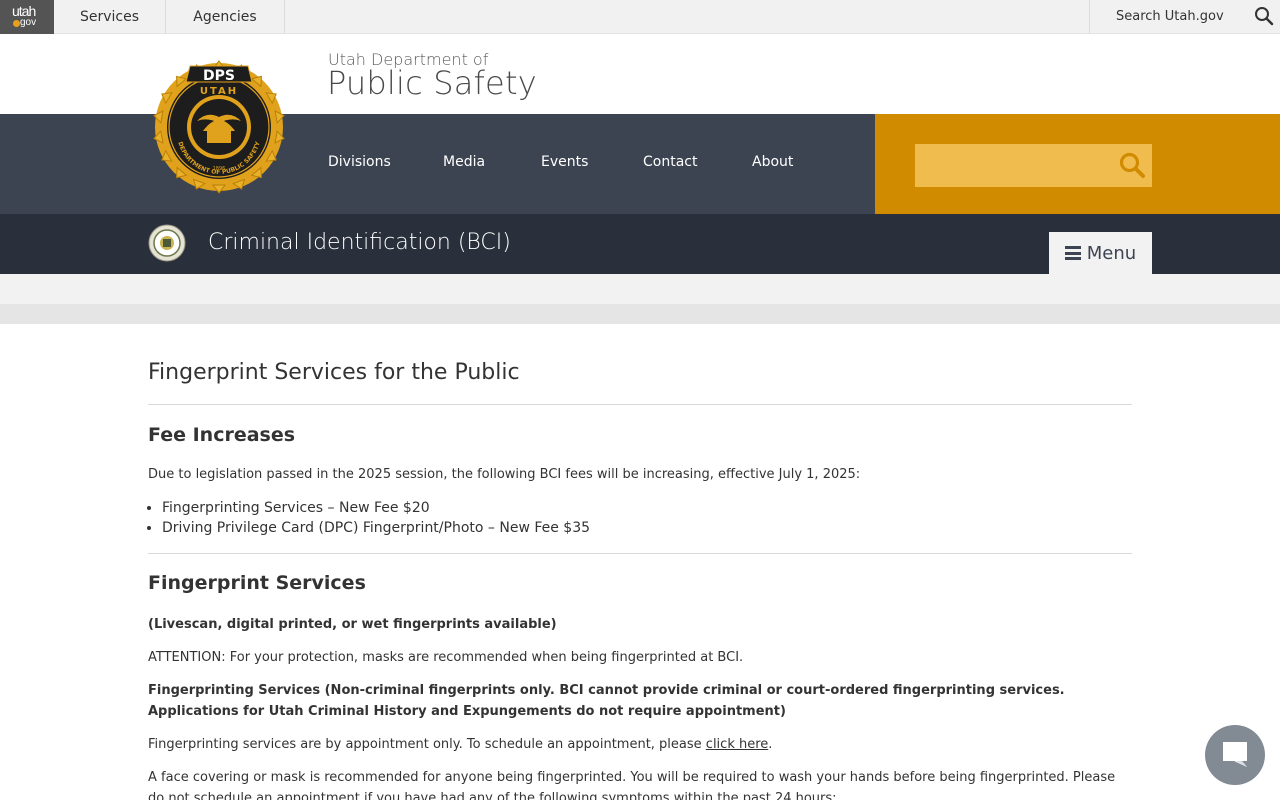  I want to click on utah-gov-logo: utah gov, so click(27, 17).